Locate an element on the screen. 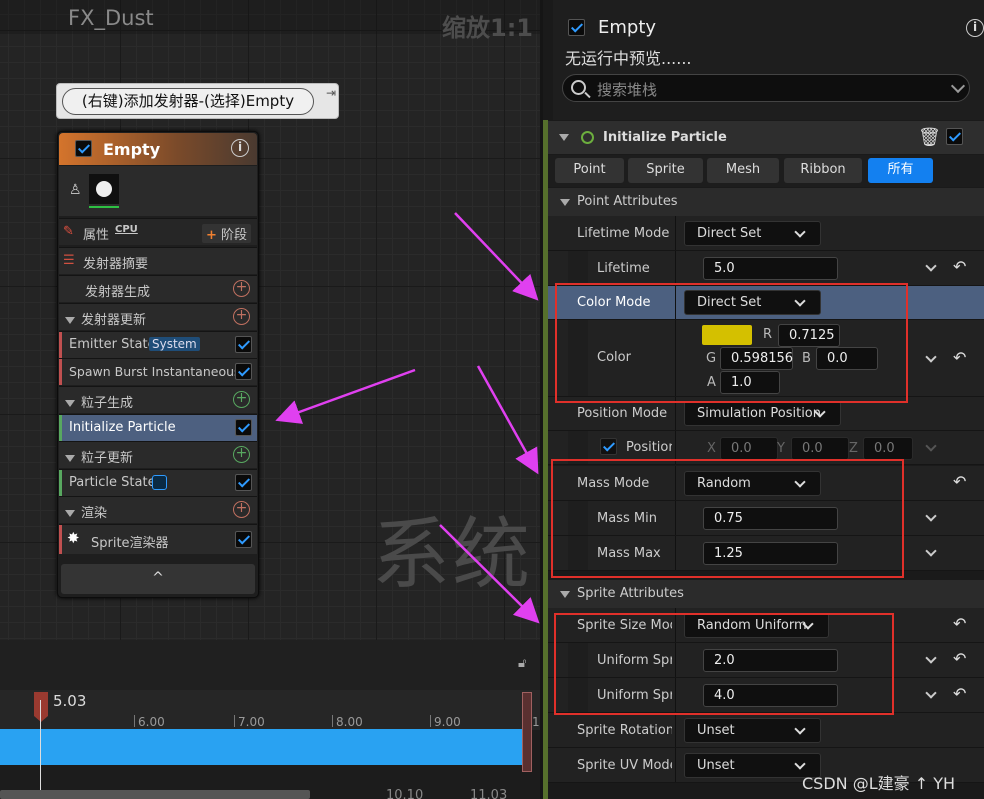 The image size is (984, 799). emitter-state-row: Emitter State System is located at coordinates (158, 344).